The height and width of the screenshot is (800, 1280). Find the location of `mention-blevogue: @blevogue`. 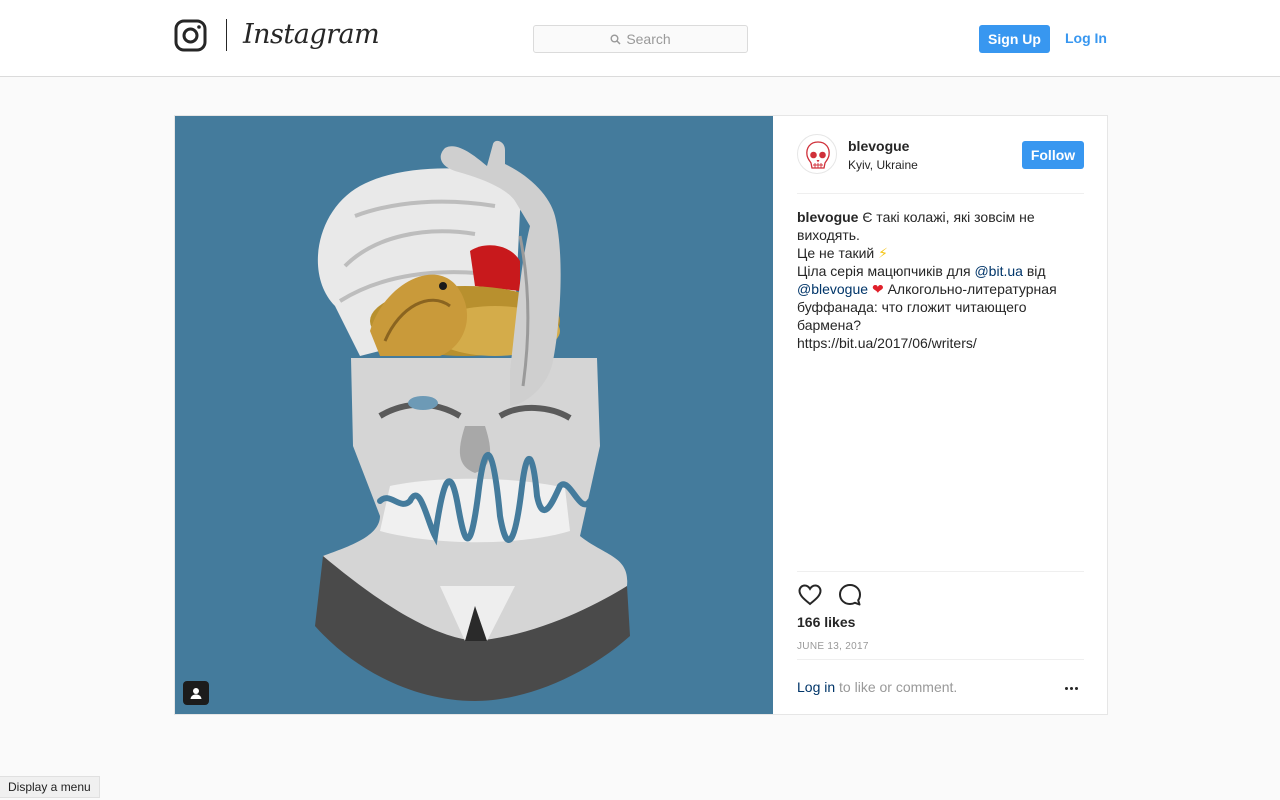

mention-blevogue: @blevogue is located at coordinates (832, 289).